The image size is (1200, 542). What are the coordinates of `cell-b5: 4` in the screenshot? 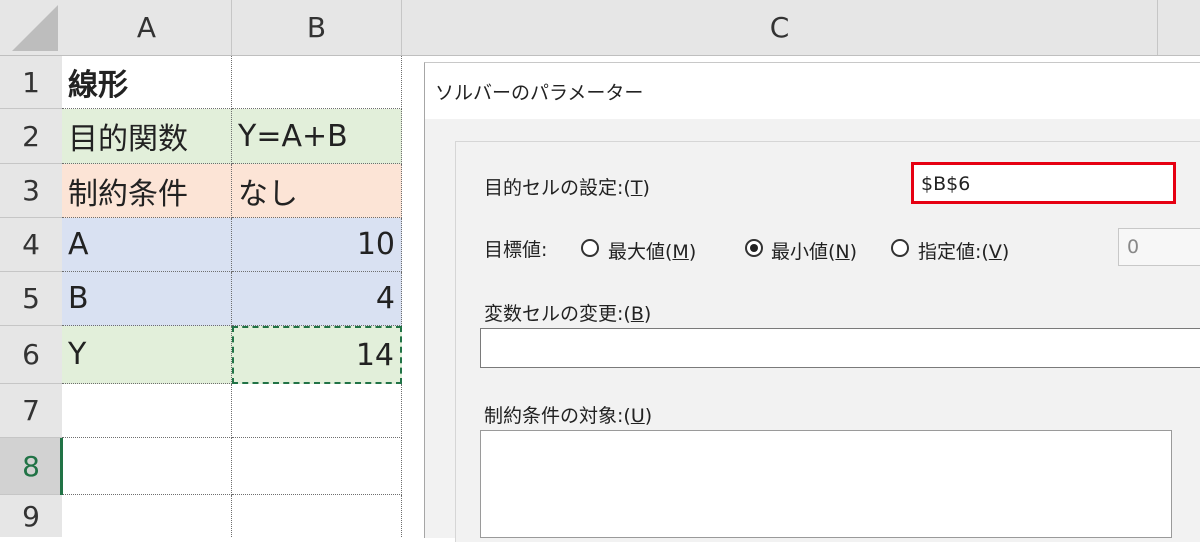 It's located at (317, 299).